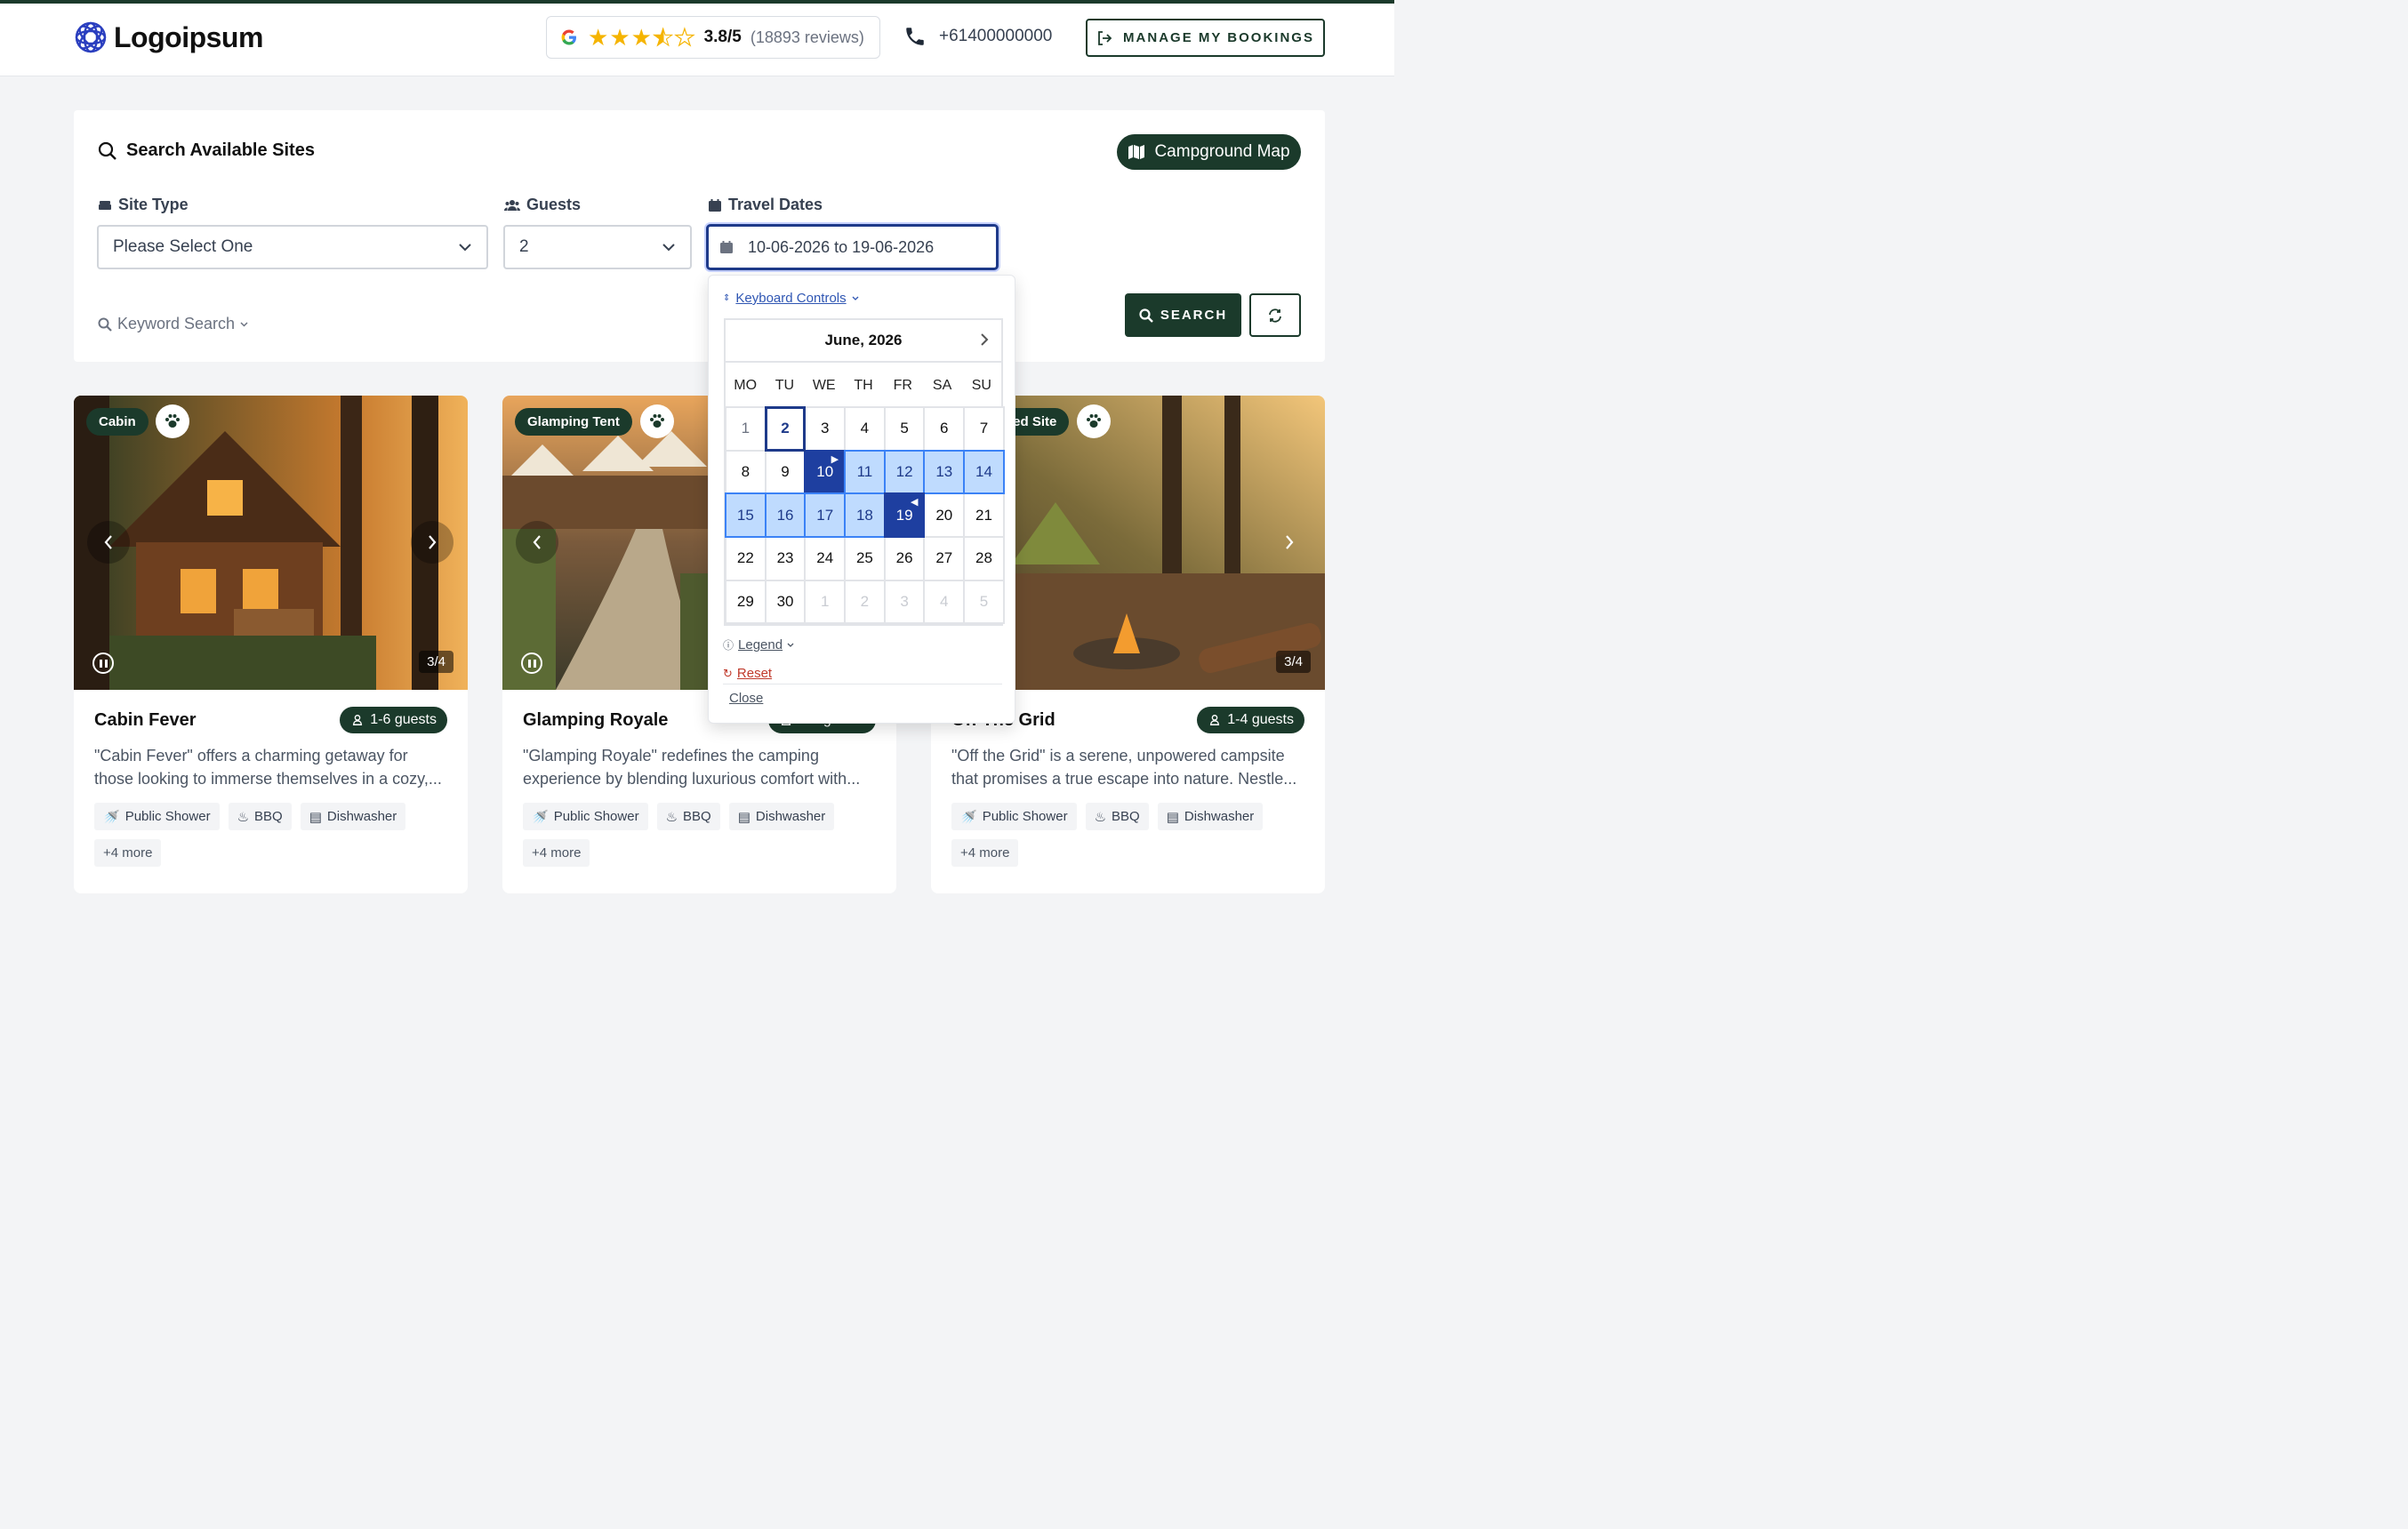 This screenshot has width=2408, height=1529. Describe the element at coordinates (271, 543) in the screenshot. I see `card-image-carousel: Cabin 3/4` at that location.